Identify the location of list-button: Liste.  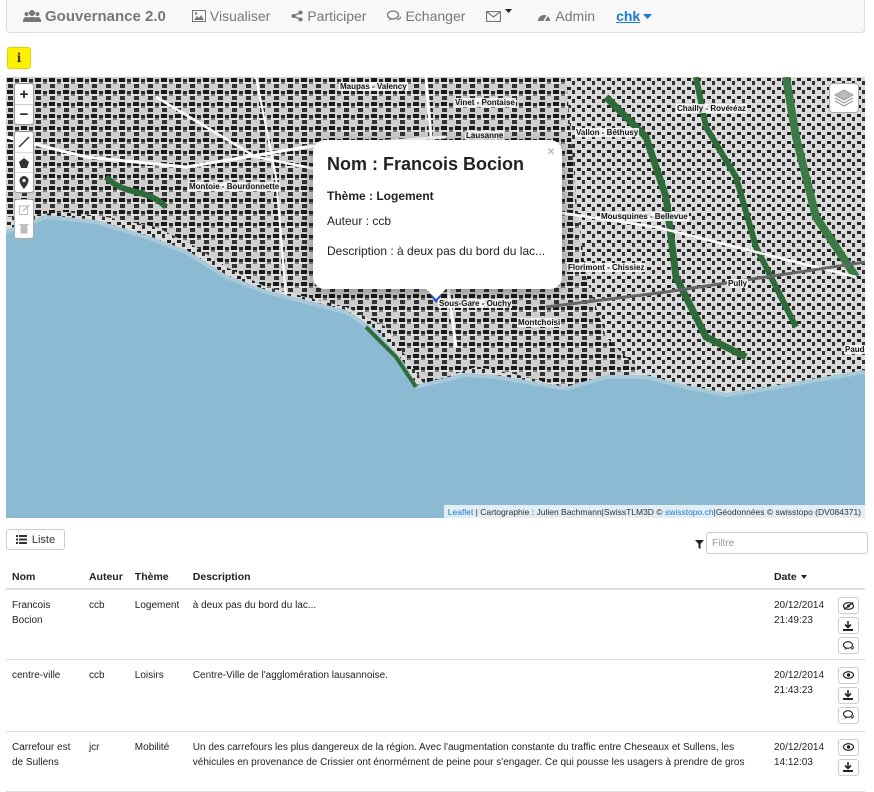
(35, 539).